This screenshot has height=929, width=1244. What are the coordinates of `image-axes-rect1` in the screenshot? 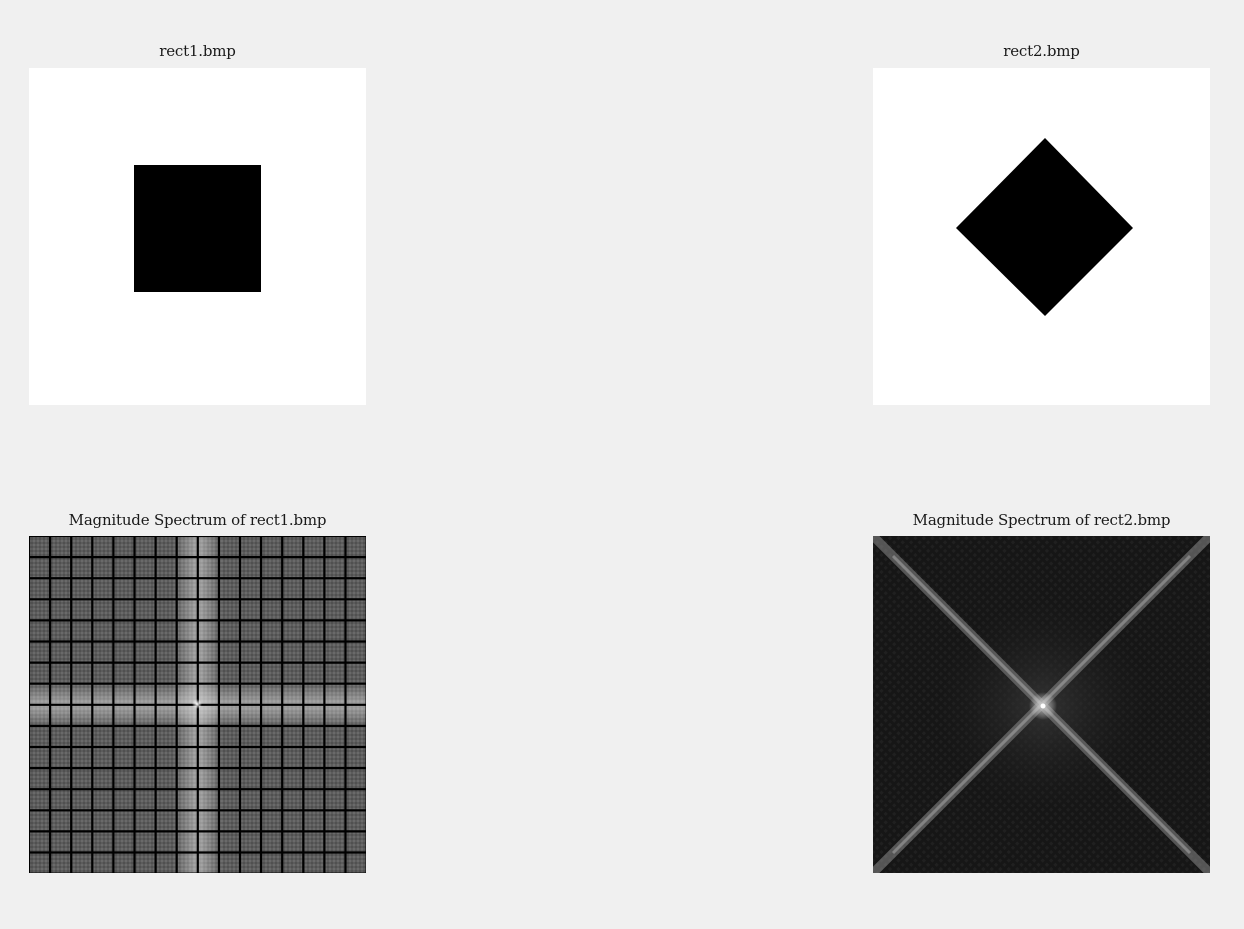 It's located at (197, 236).